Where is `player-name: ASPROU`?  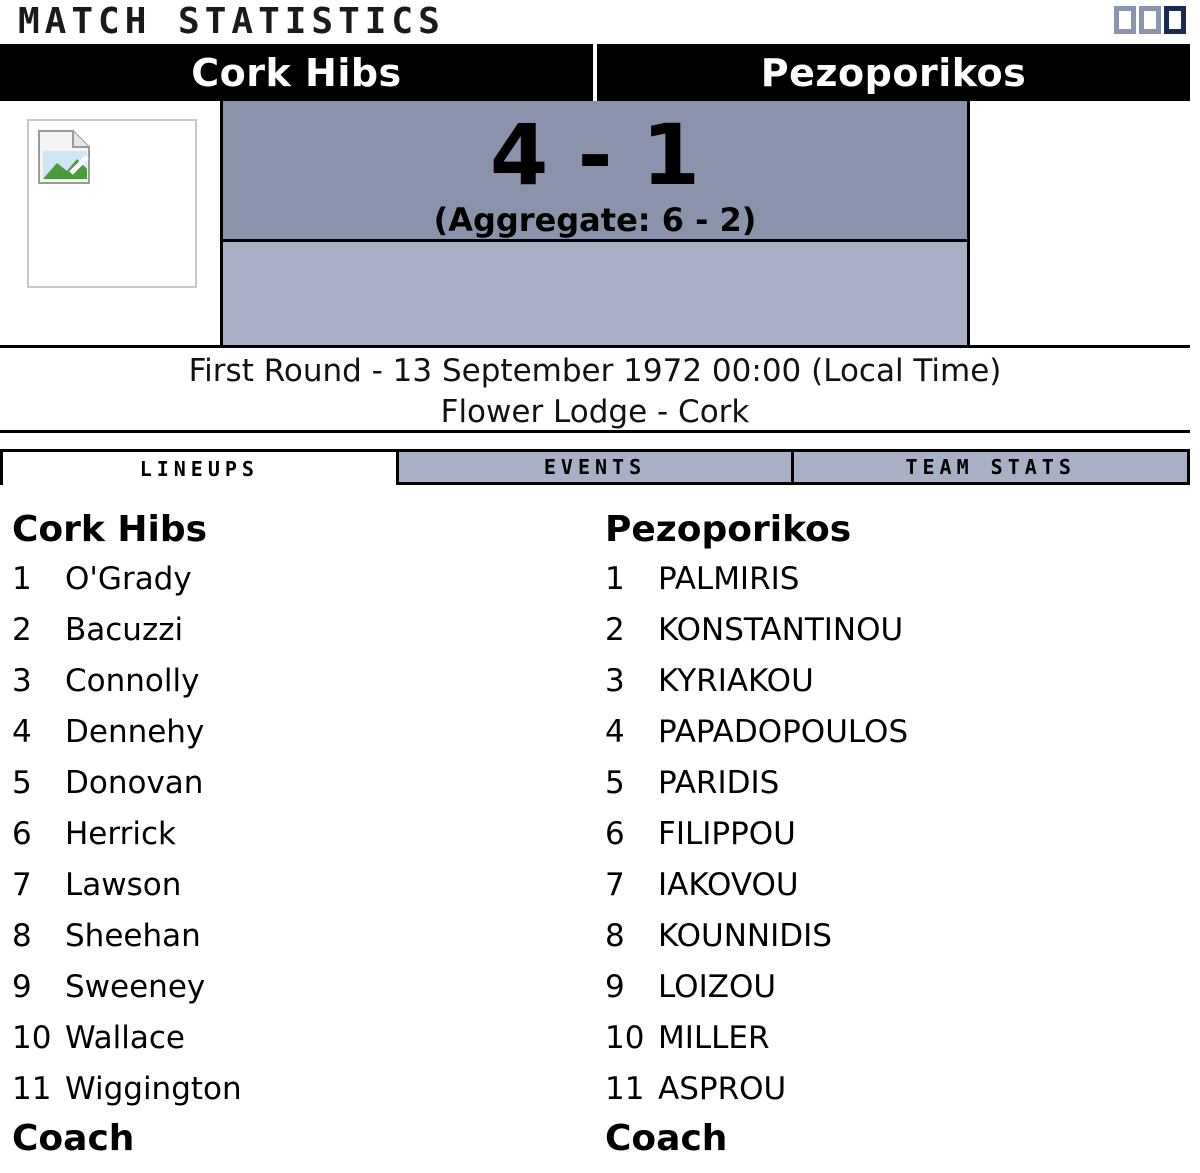
player-name: ASPROU is located at coordinates (722, 1089).